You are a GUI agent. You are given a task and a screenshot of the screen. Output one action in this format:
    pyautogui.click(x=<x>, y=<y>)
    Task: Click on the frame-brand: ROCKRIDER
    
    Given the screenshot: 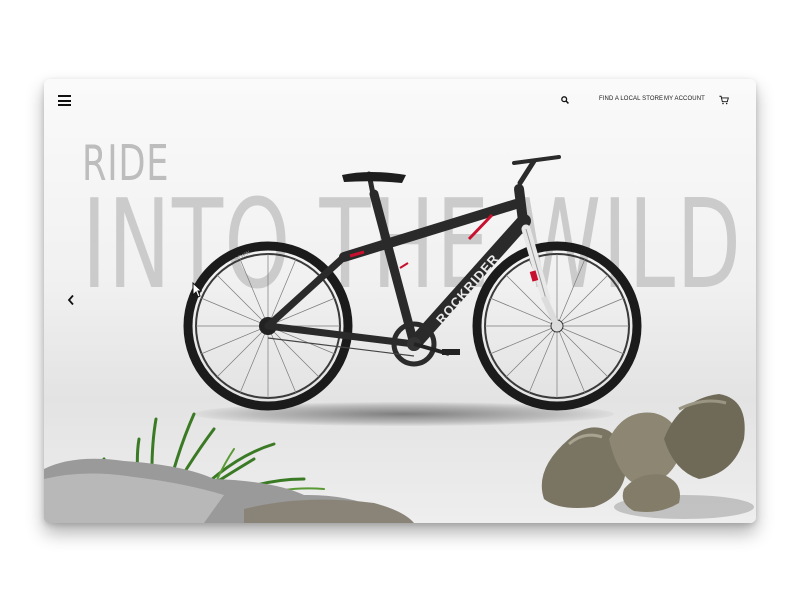 What is the action you would take?
    pyautogui.click(x=467, y=289)
    